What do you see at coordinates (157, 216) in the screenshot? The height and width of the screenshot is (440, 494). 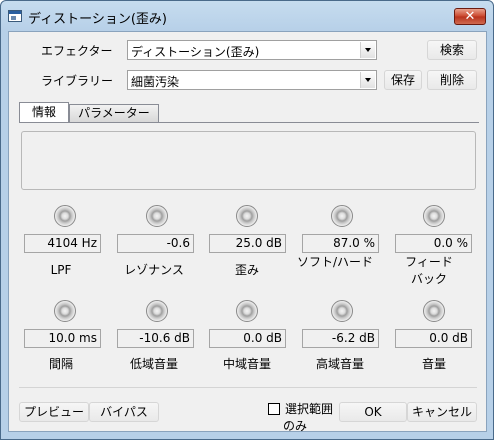 I see `resonance-knob` at bounding box center [157, 216].